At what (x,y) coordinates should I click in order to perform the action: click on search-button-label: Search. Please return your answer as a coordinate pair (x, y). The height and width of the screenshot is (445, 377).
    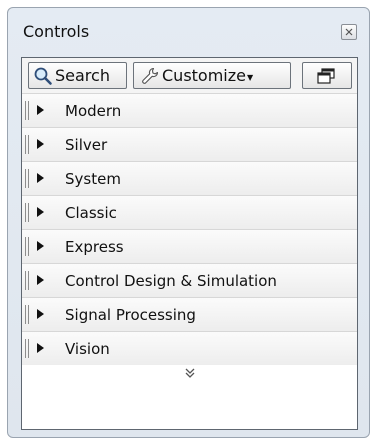
    Looking at the image, I should click on (82, 75).